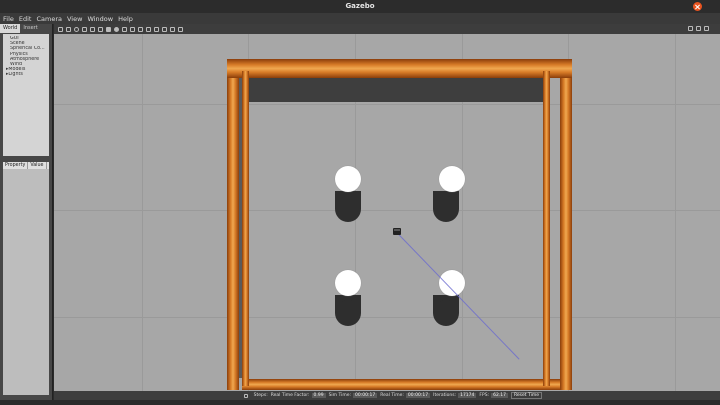 This screenshot has height=405, width=720. I want to click on laser-ray, so click(458, 296).